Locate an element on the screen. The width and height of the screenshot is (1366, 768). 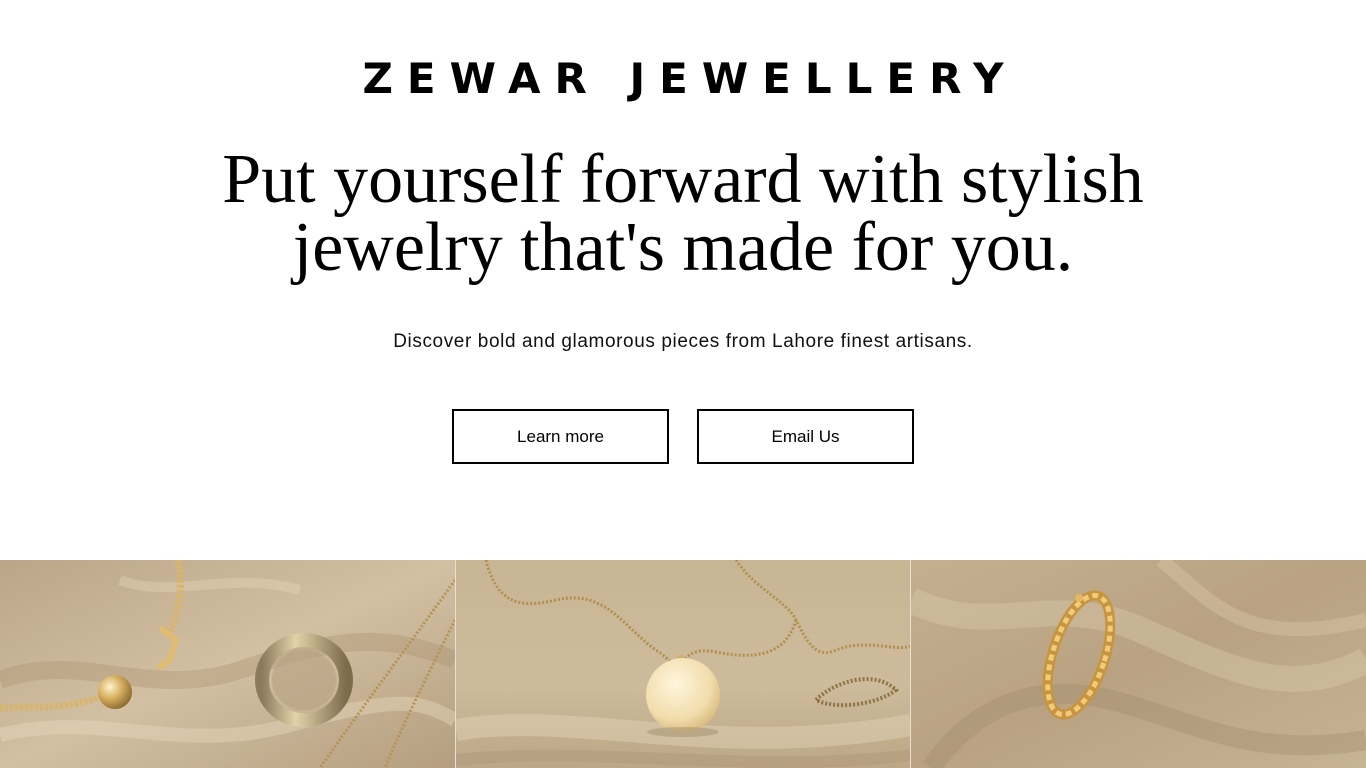
chain-ring-photo is located at coordinates (1138, 664).